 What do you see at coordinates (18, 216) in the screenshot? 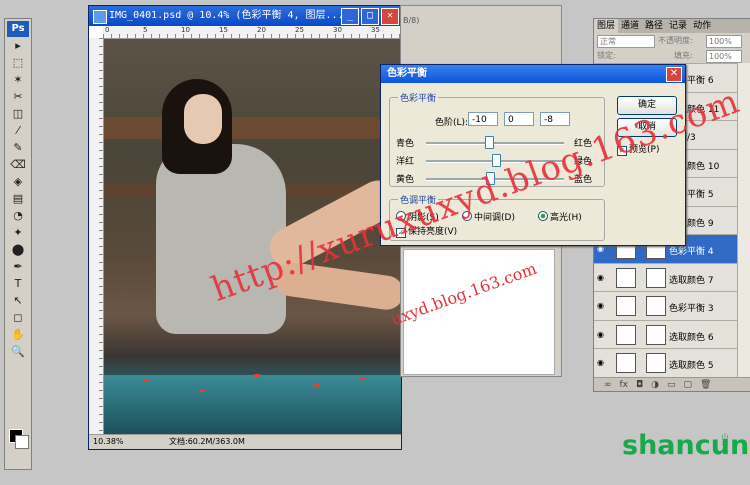
I see `tool-icon: ◔` at bounding box center [18, 216].